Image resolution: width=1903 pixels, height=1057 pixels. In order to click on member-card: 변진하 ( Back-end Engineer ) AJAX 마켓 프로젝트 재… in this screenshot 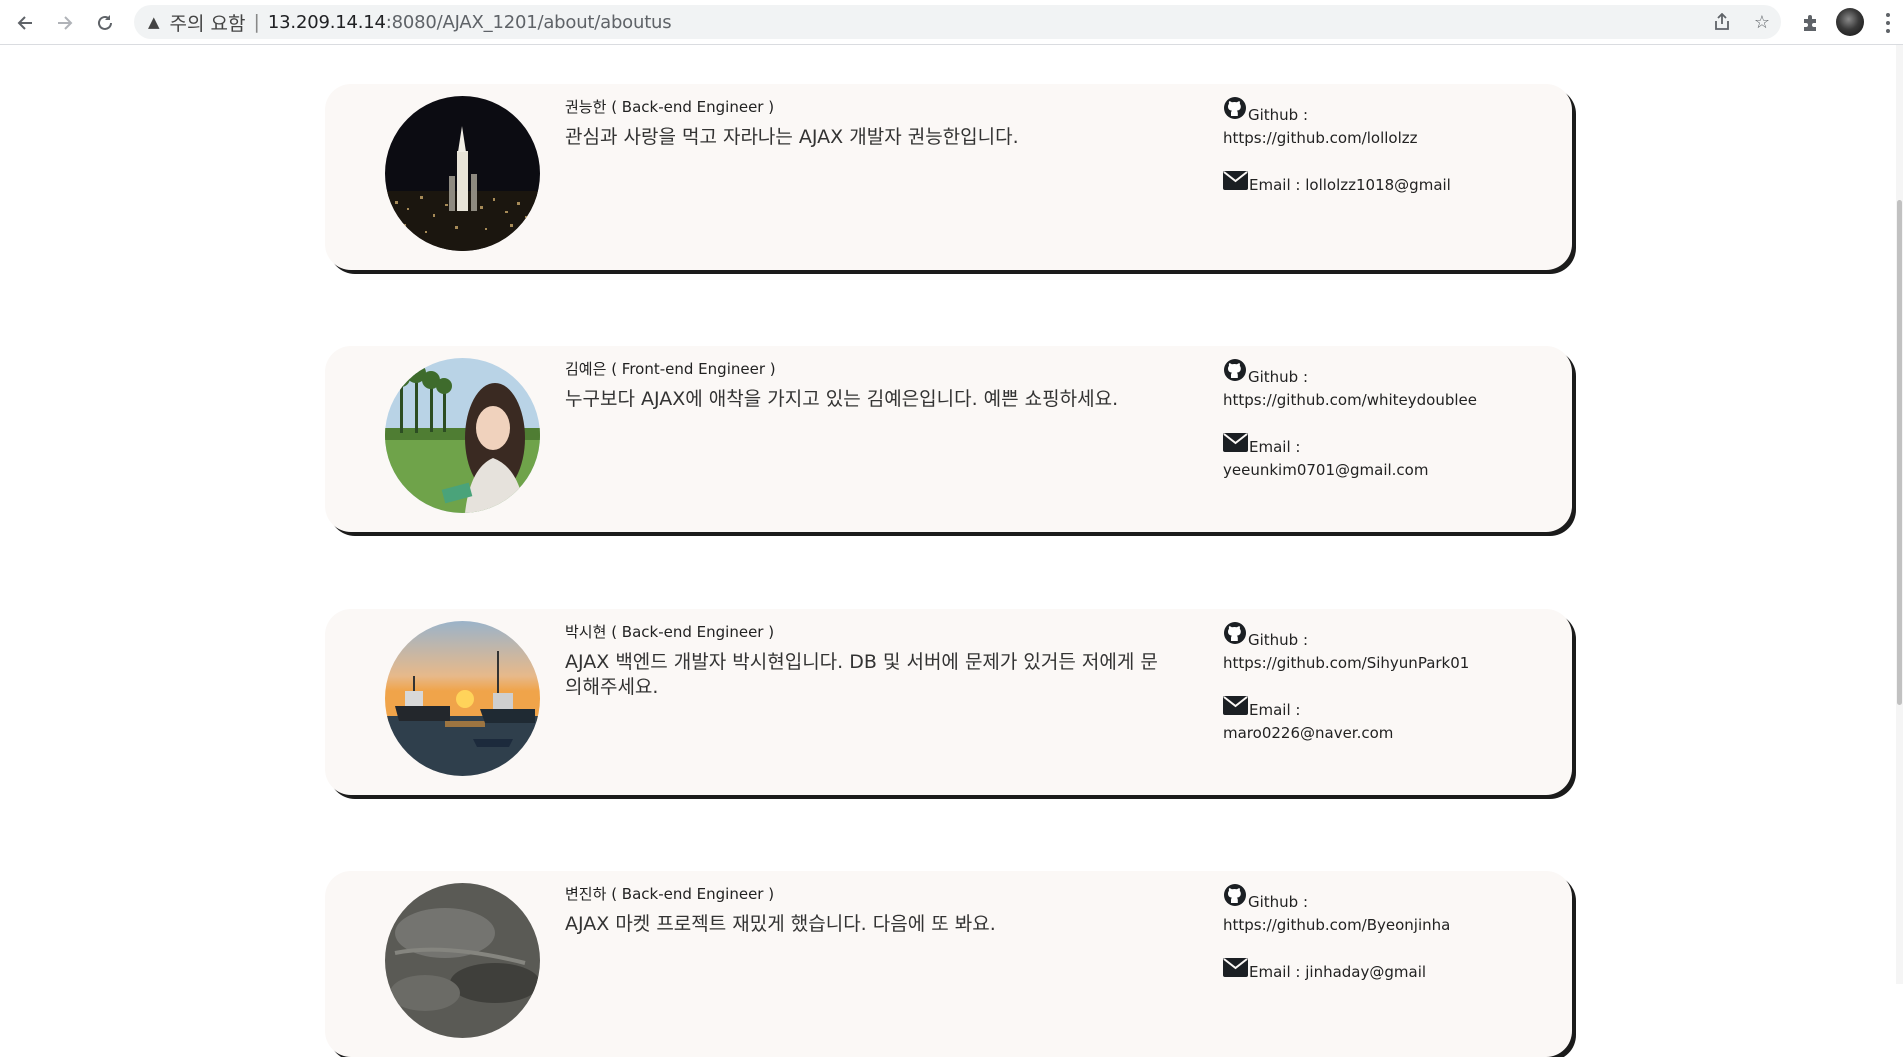, I will do `click(948, 964)`.